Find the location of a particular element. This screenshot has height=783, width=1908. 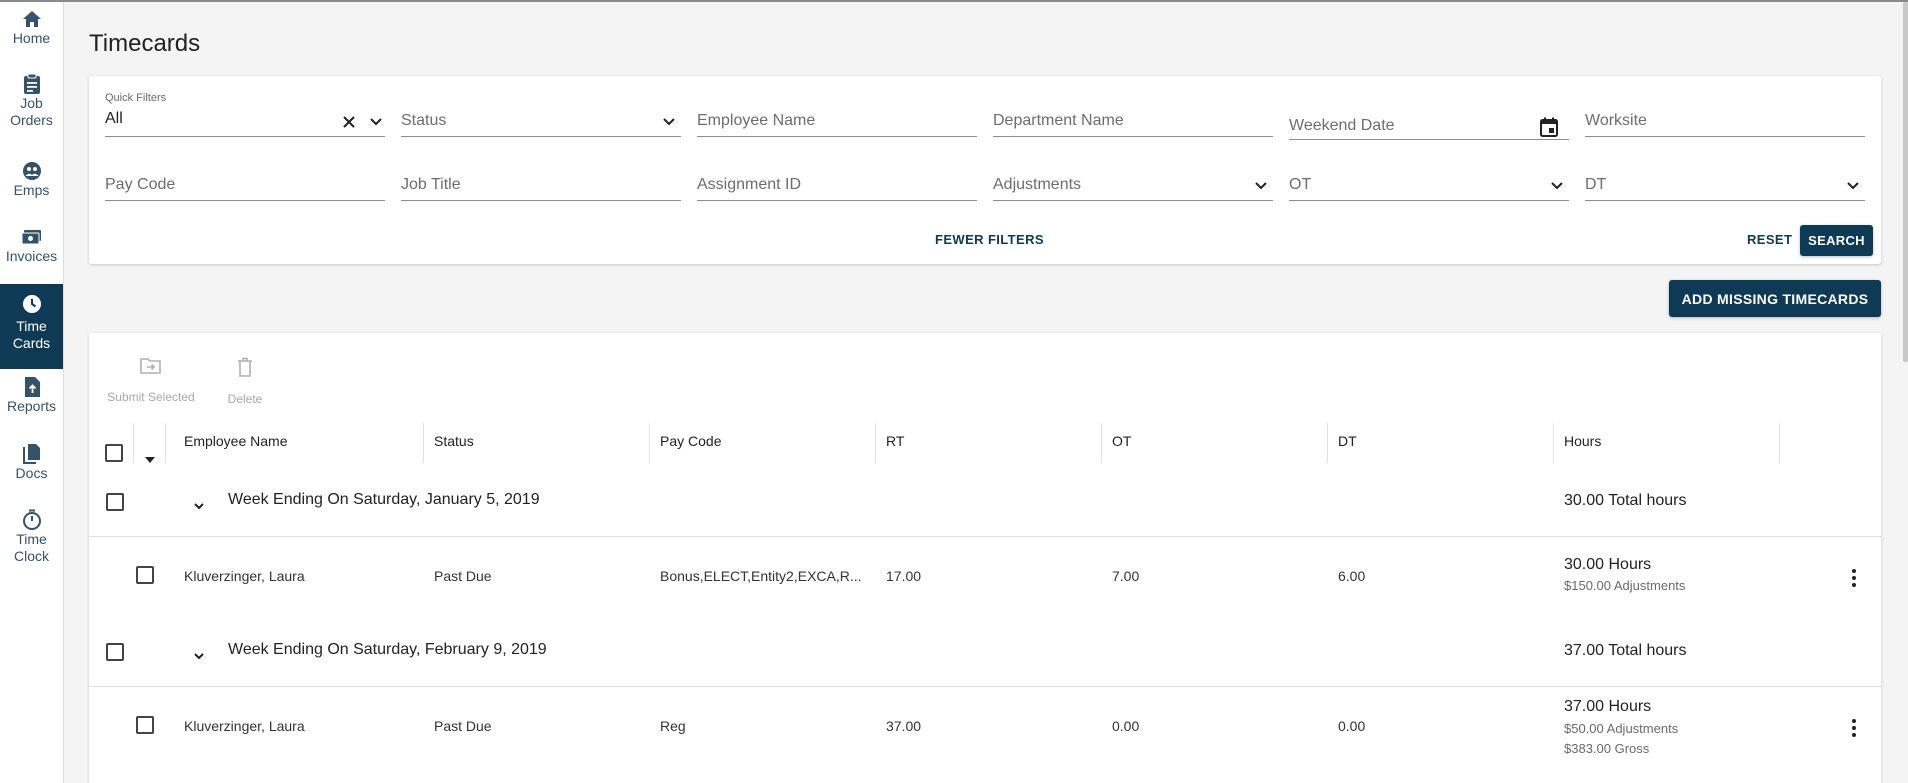

upload-file-icon is located at coordinates (32, 387).